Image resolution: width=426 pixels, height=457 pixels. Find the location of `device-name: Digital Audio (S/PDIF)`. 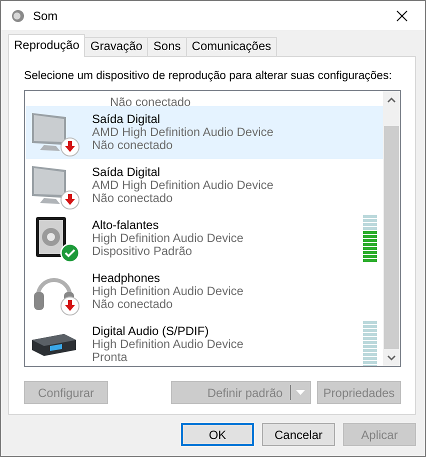

device-name: Digital Audio (S/PDIF) is located at coordinates (151, 331).